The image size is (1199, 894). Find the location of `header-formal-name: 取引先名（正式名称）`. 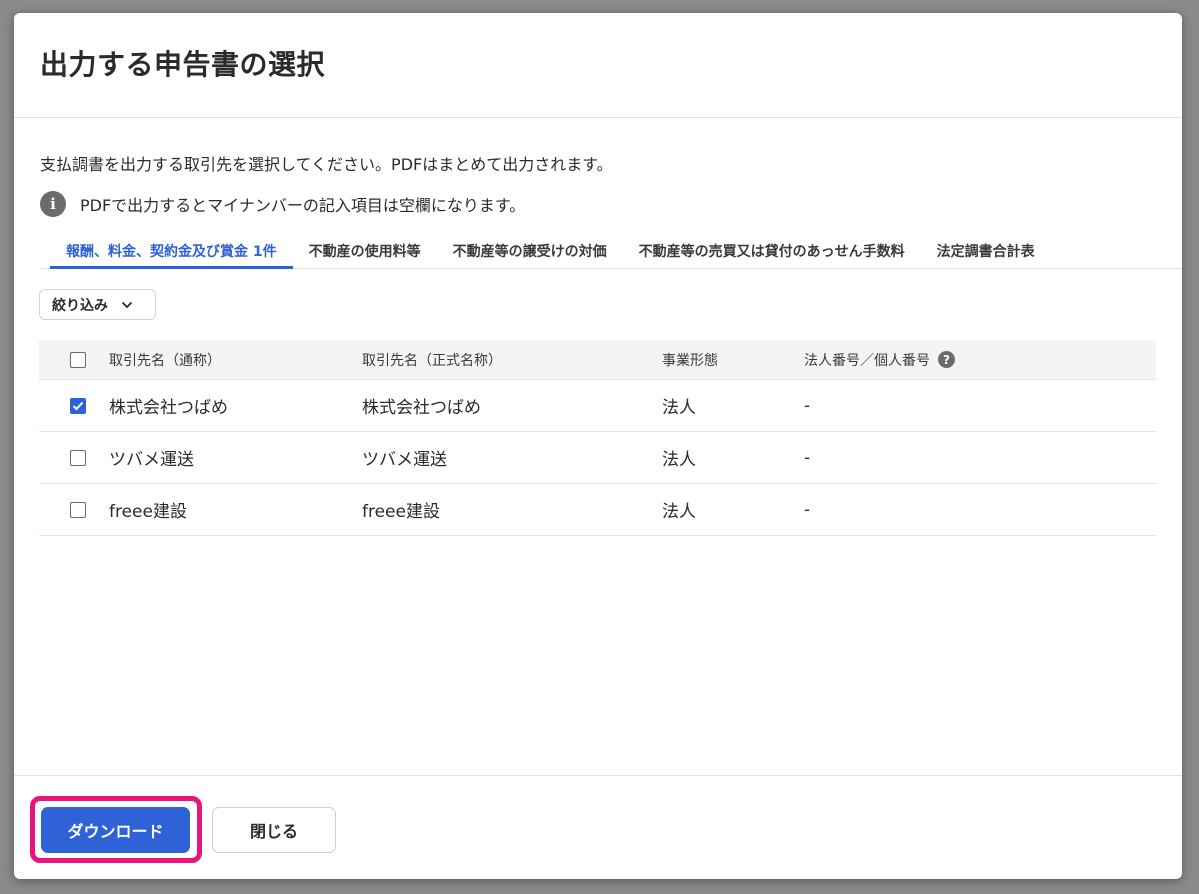

header-formal-name: 取引先名（正式名称） is located at coordinates (432, 360).